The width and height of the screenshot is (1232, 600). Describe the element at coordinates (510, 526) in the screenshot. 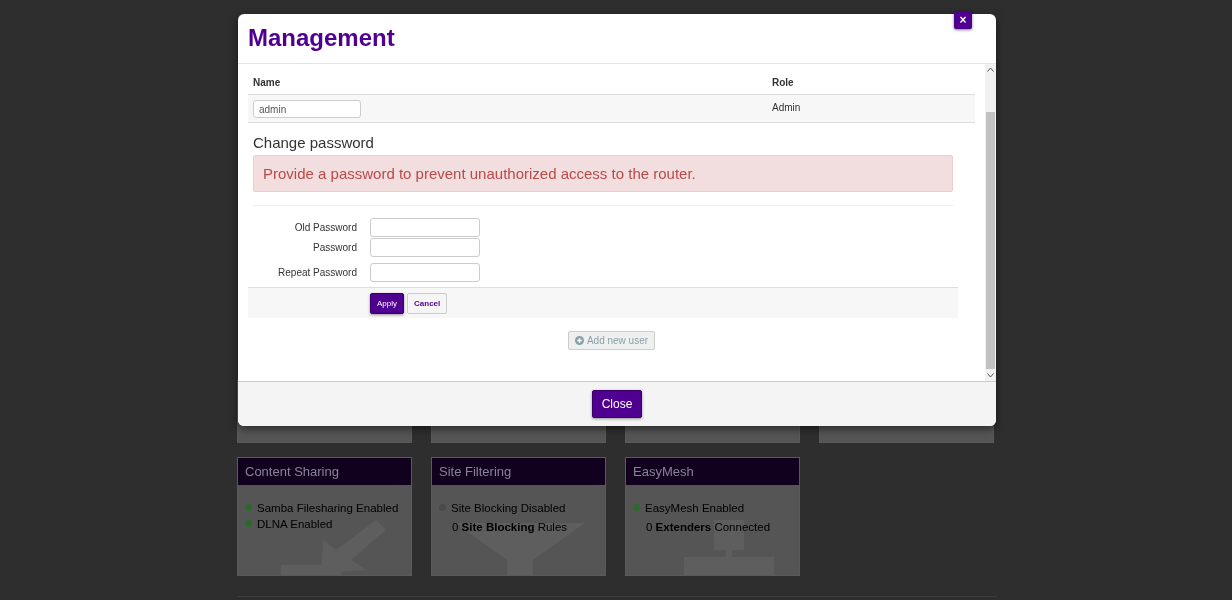

I see `status-text: 0 Site Blocking Rules` at that location.